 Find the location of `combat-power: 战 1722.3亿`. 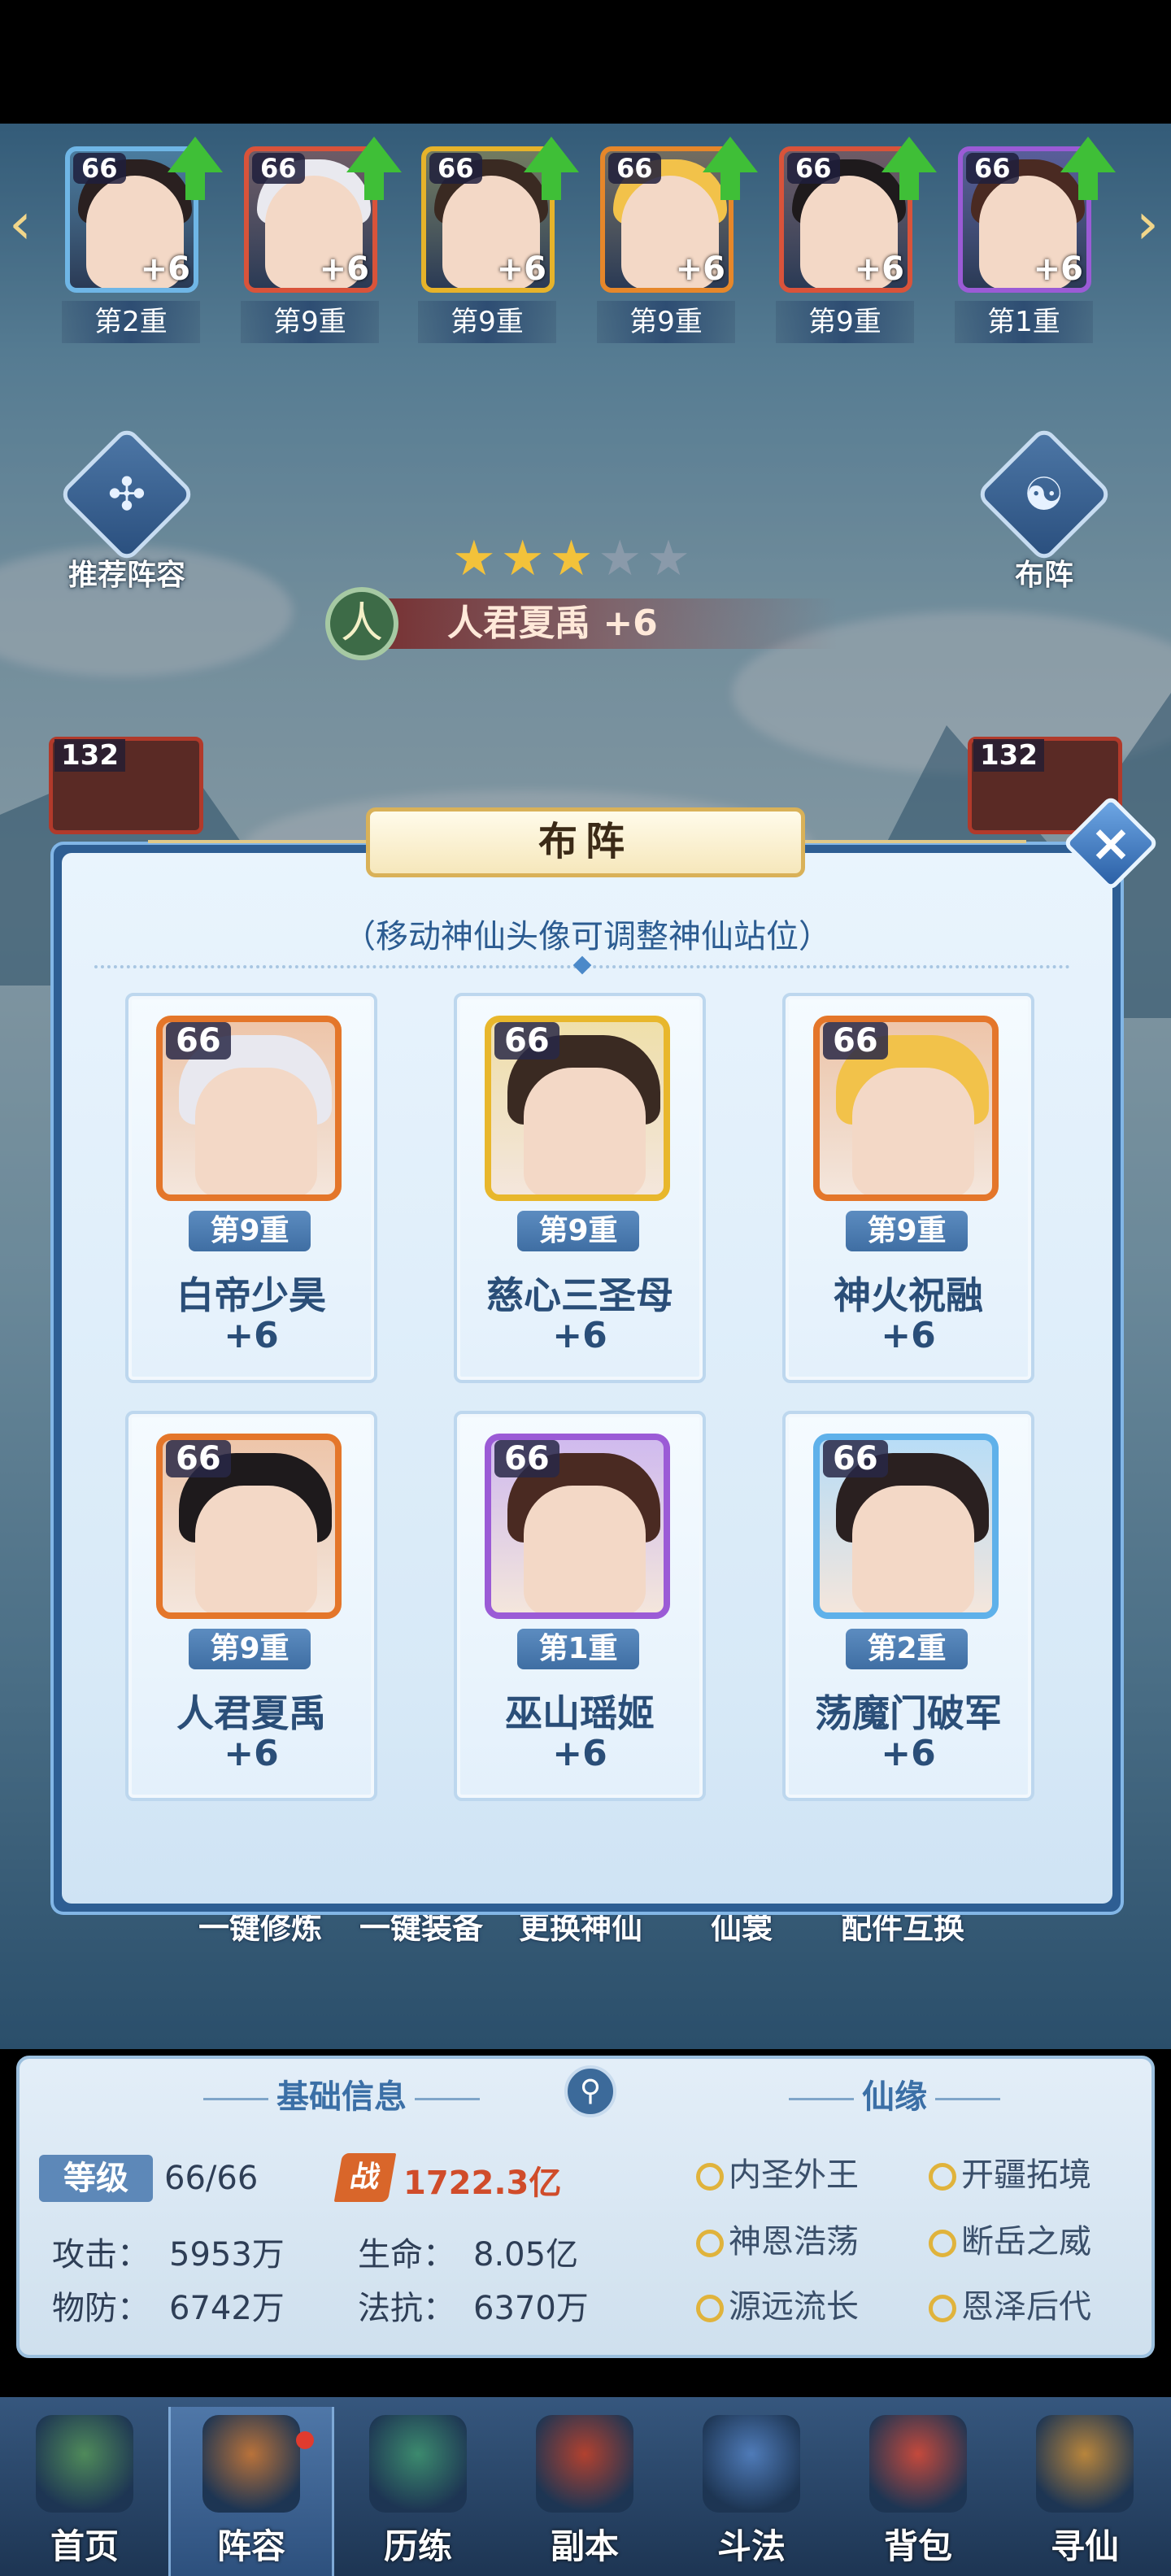

combat-power: 战 1722.3亿 is located at coordinates (457, 2178).